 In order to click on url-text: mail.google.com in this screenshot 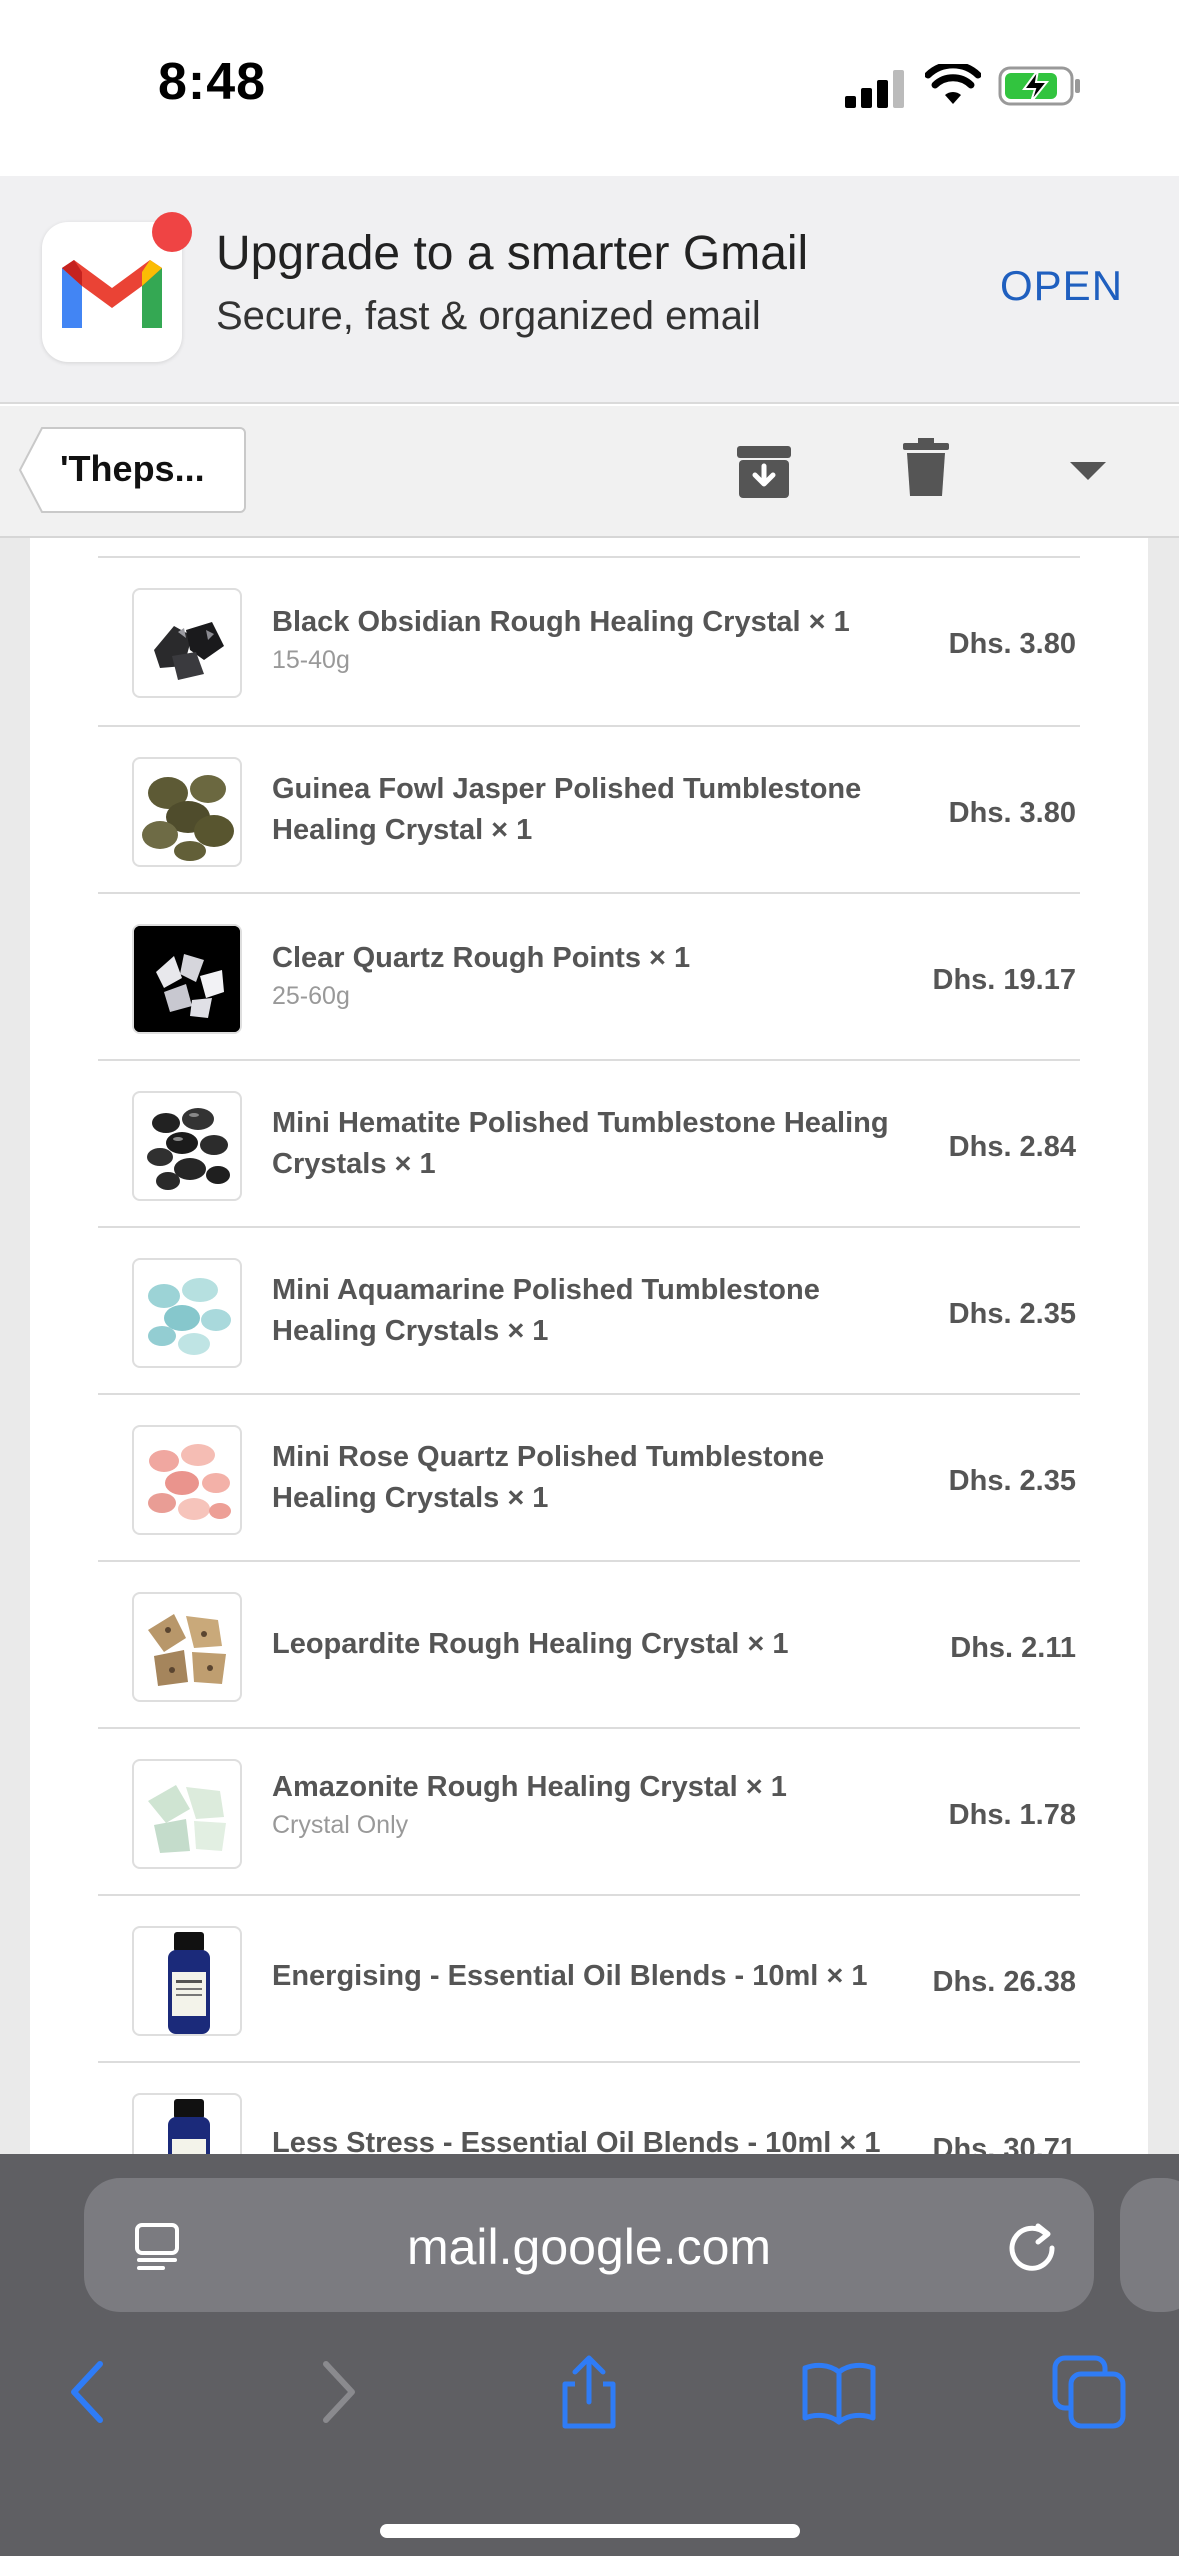, I will do `click(589, 2247)`.